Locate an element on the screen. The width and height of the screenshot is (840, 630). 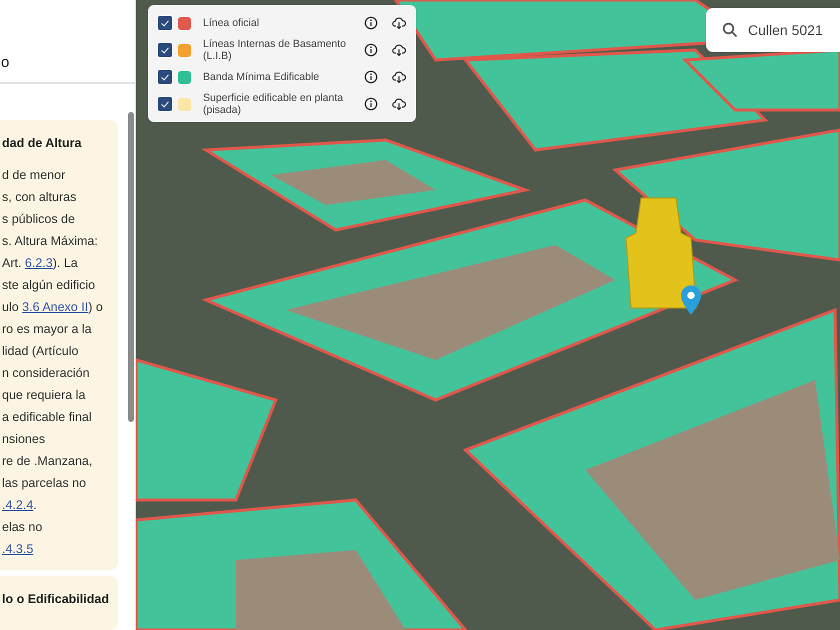
panel-title: o is located at coordinates (5, 62).